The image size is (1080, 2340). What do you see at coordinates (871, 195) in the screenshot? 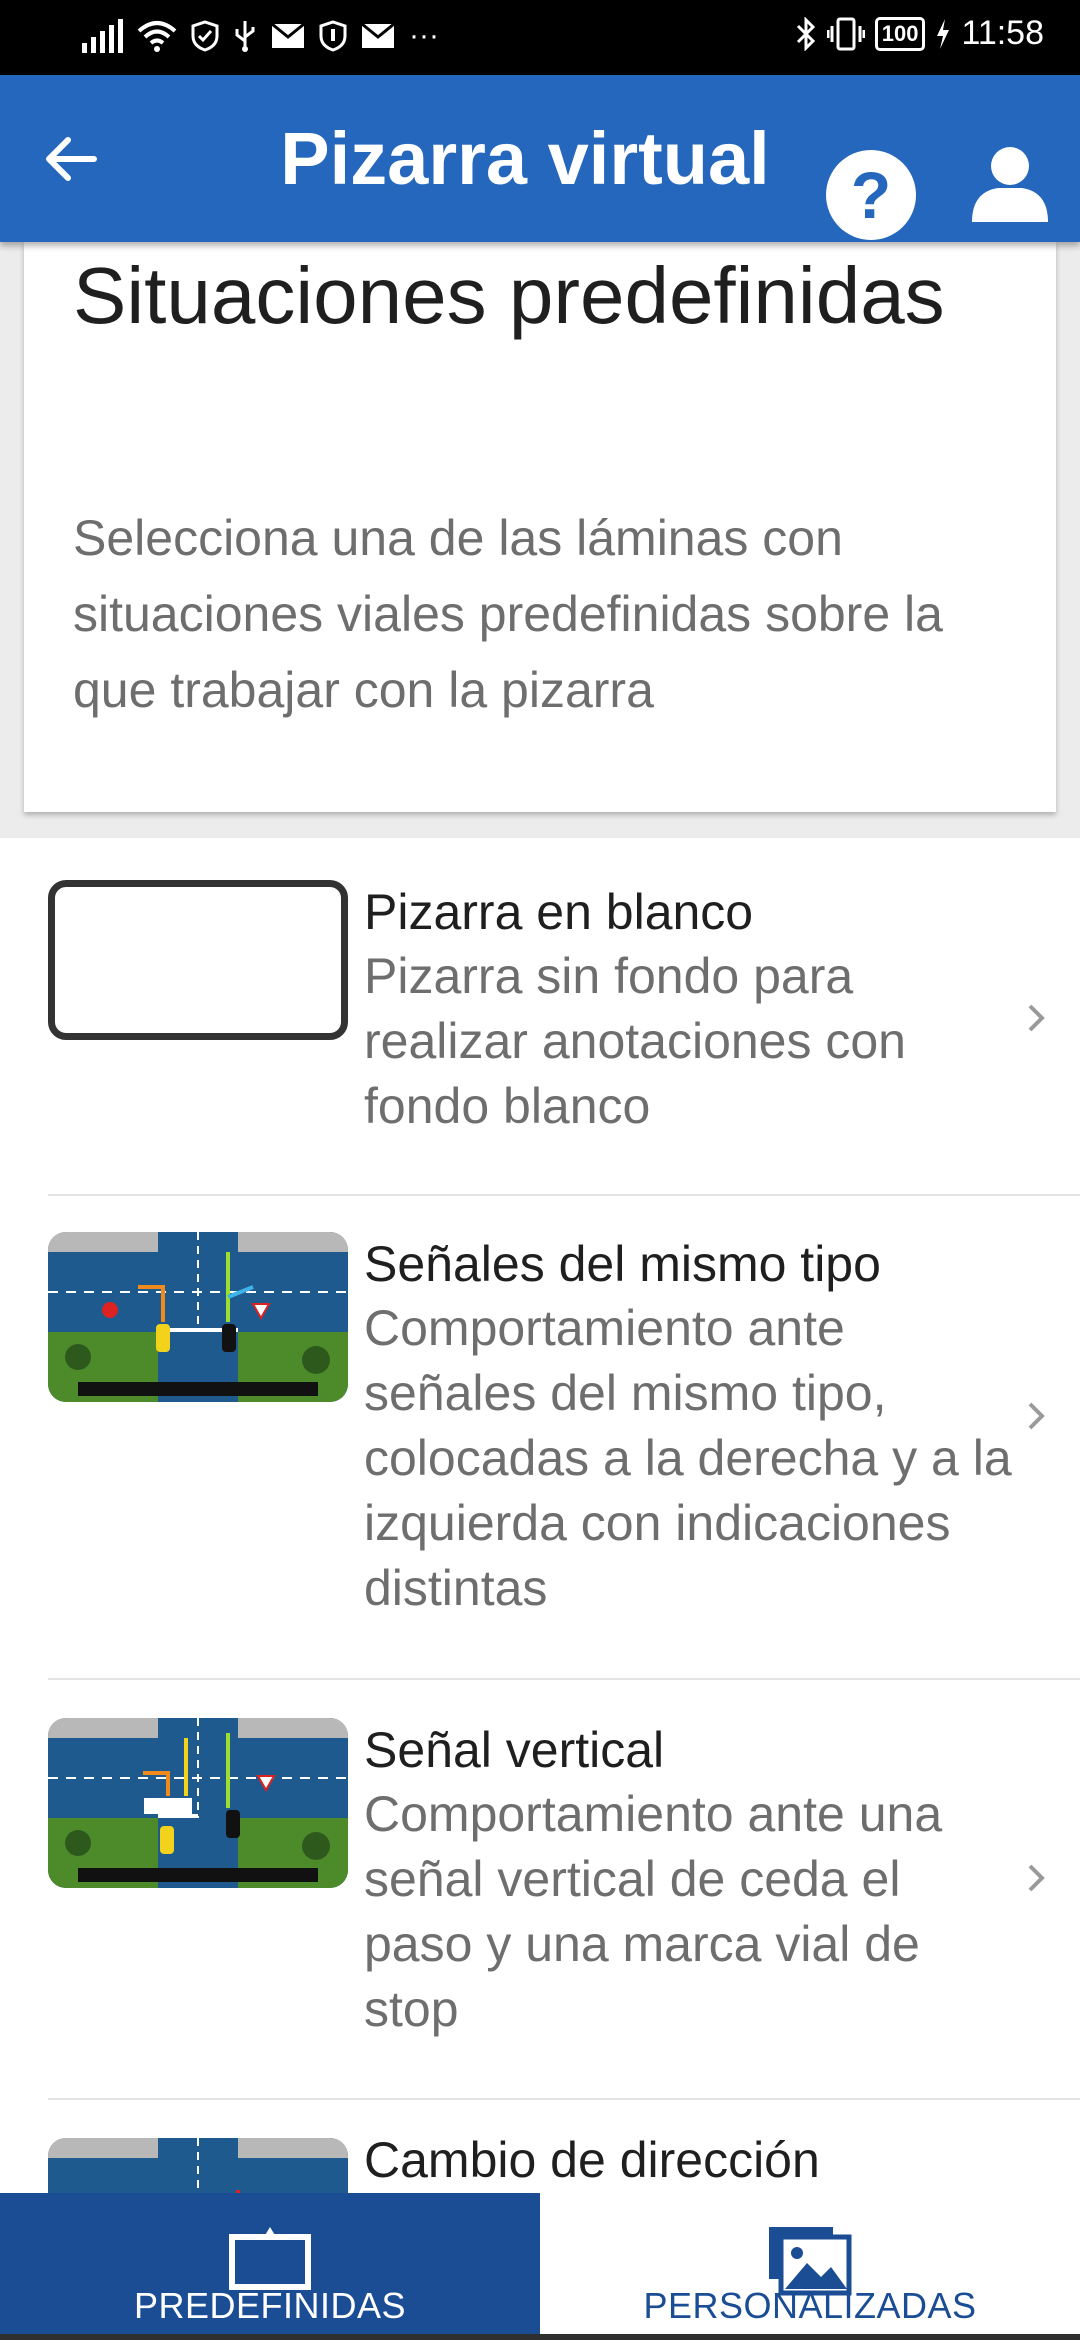
I see `help-button: ?` at bounding box center [871, 195].